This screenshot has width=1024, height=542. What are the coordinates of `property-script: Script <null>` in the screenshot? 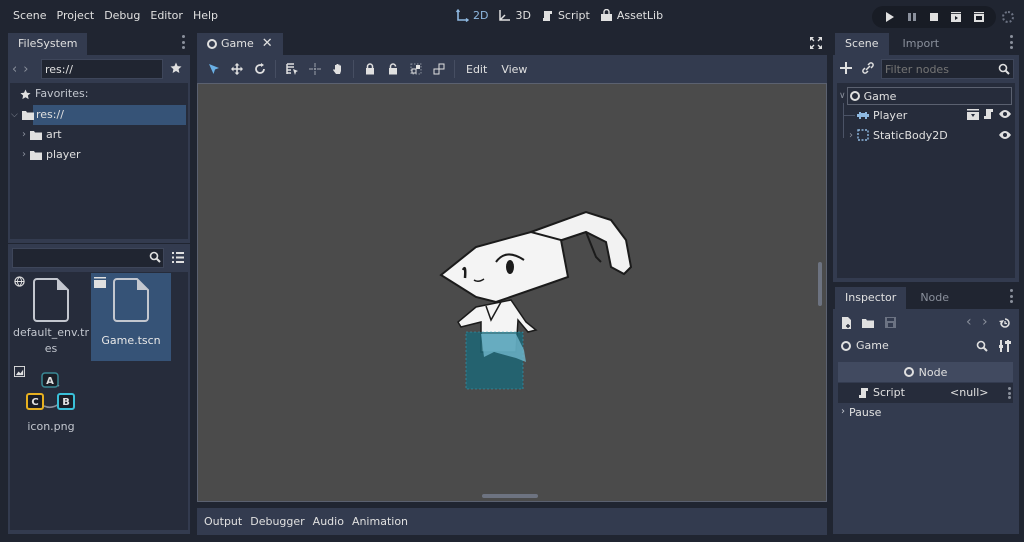 It's located at (925, 393).